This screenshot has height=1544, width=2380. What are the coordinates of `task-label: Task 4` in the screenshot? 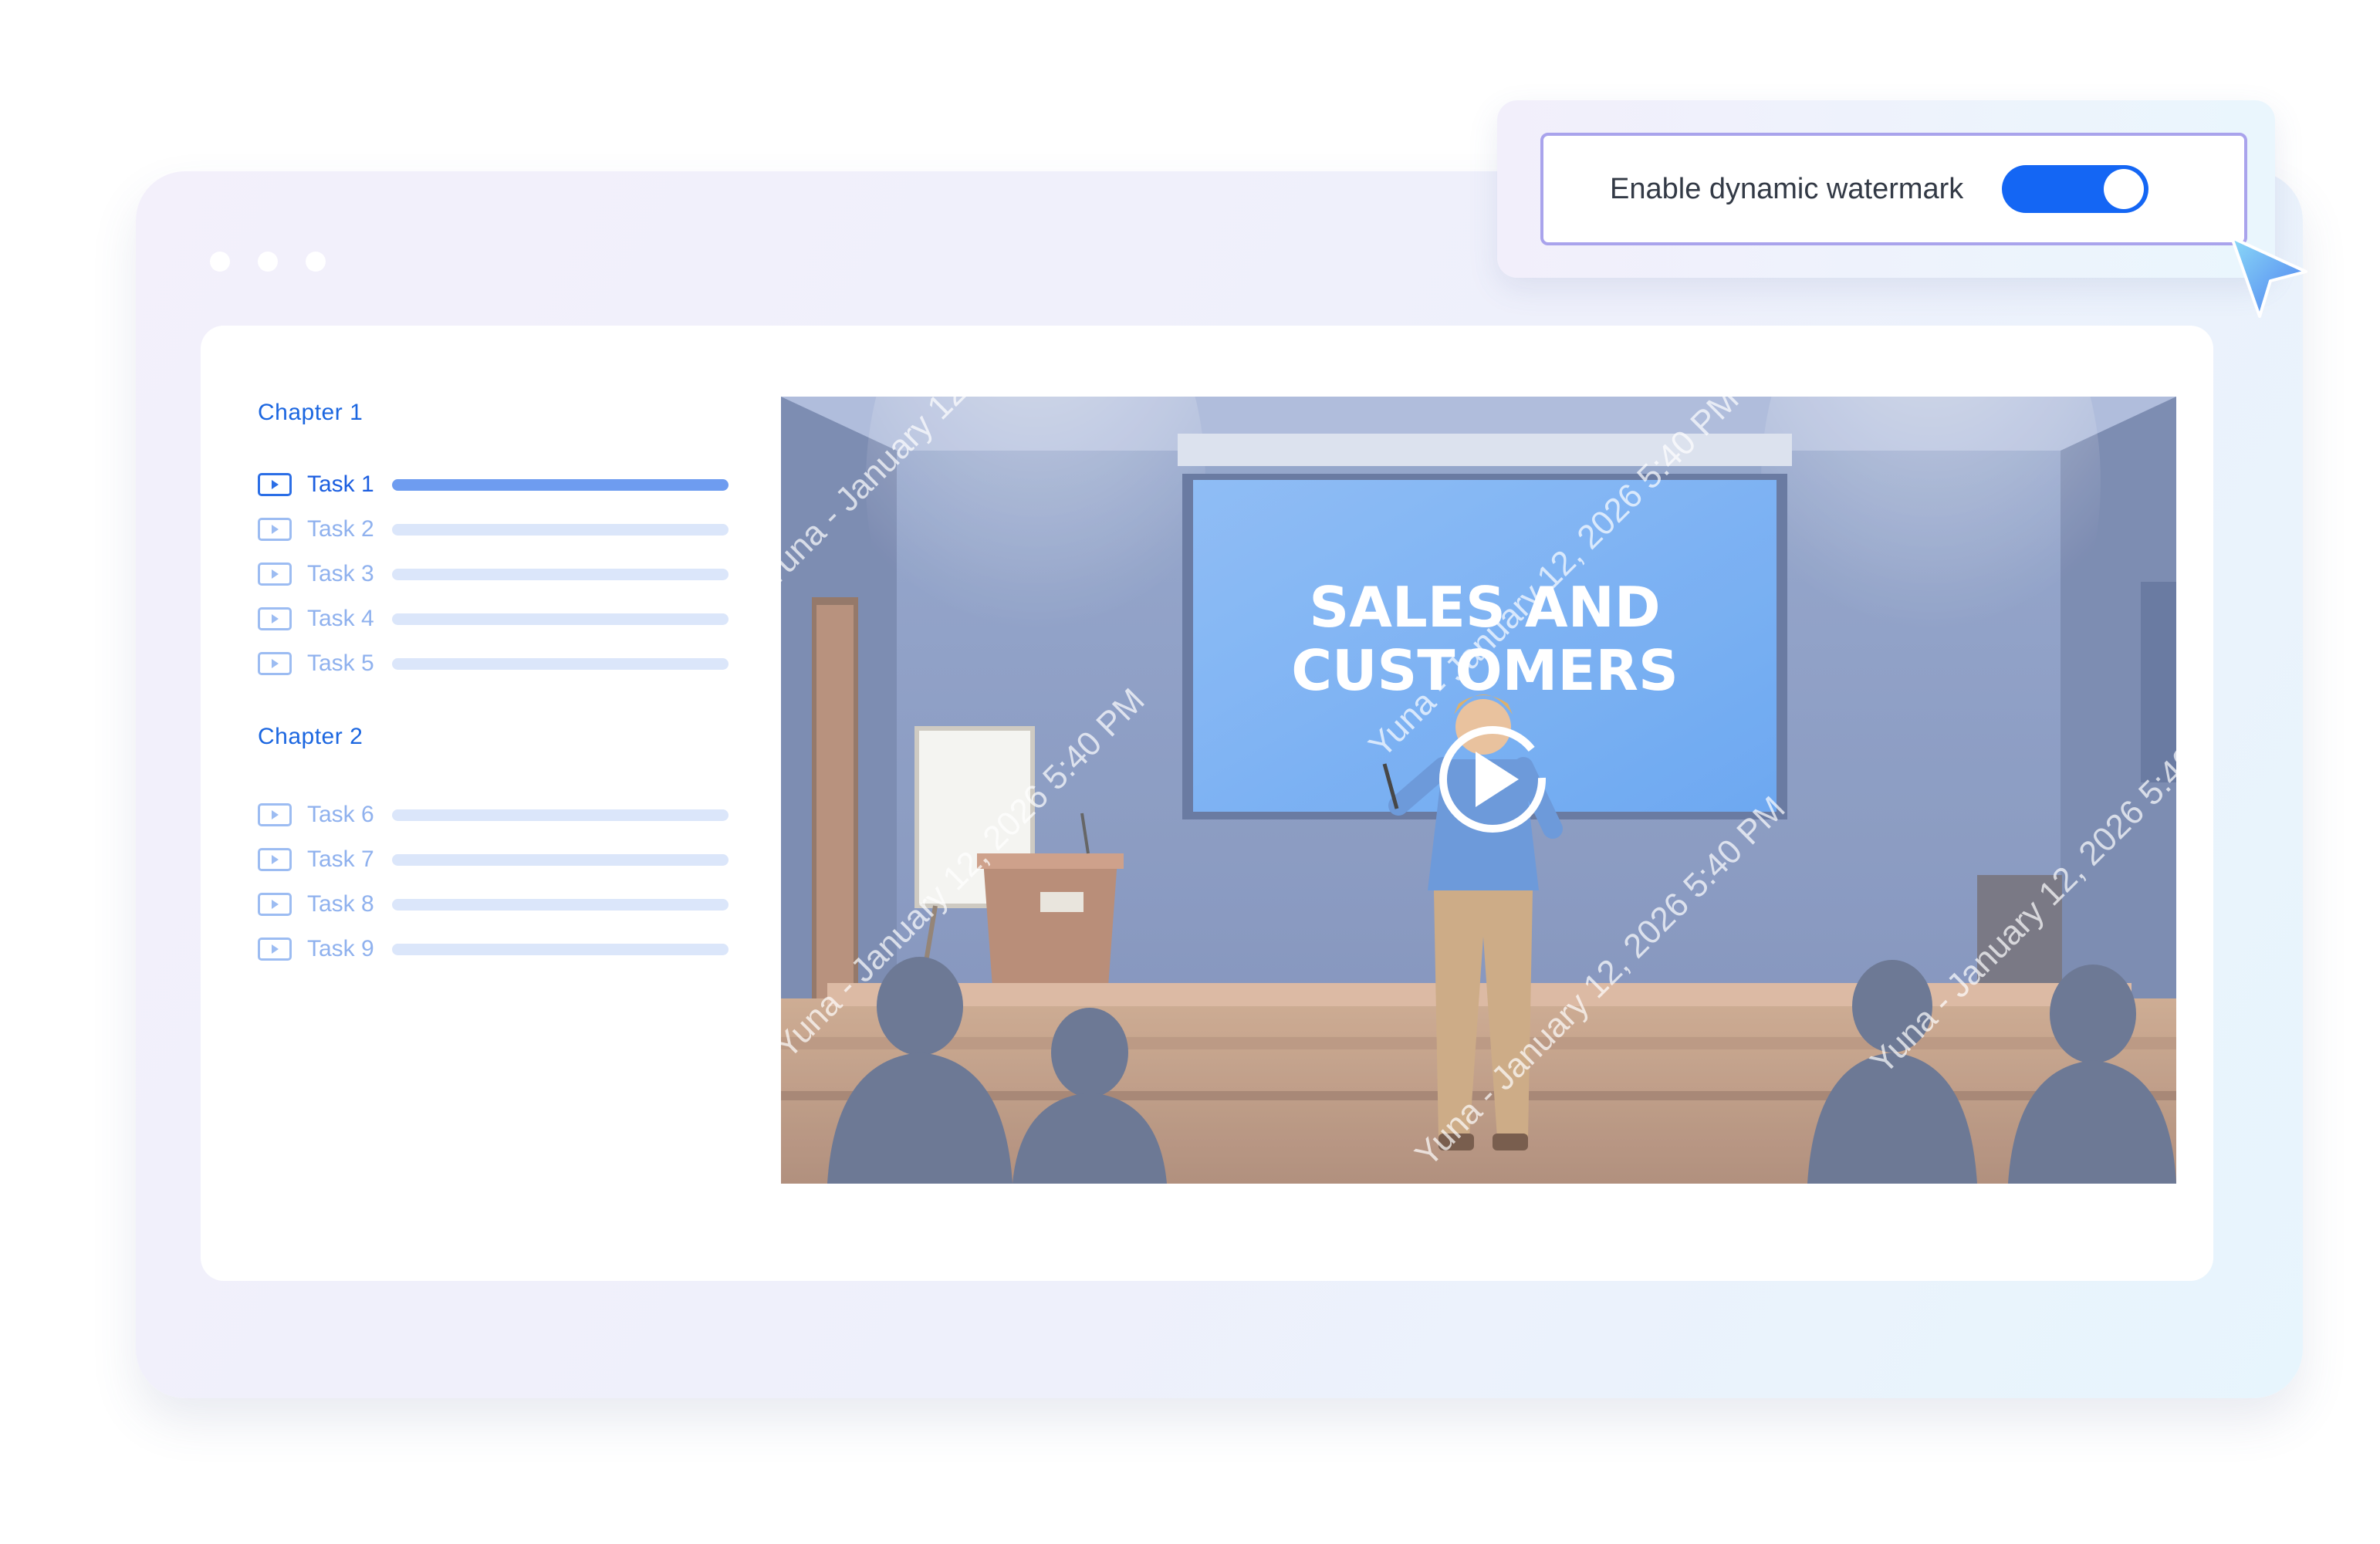 It's located at (340, 618).